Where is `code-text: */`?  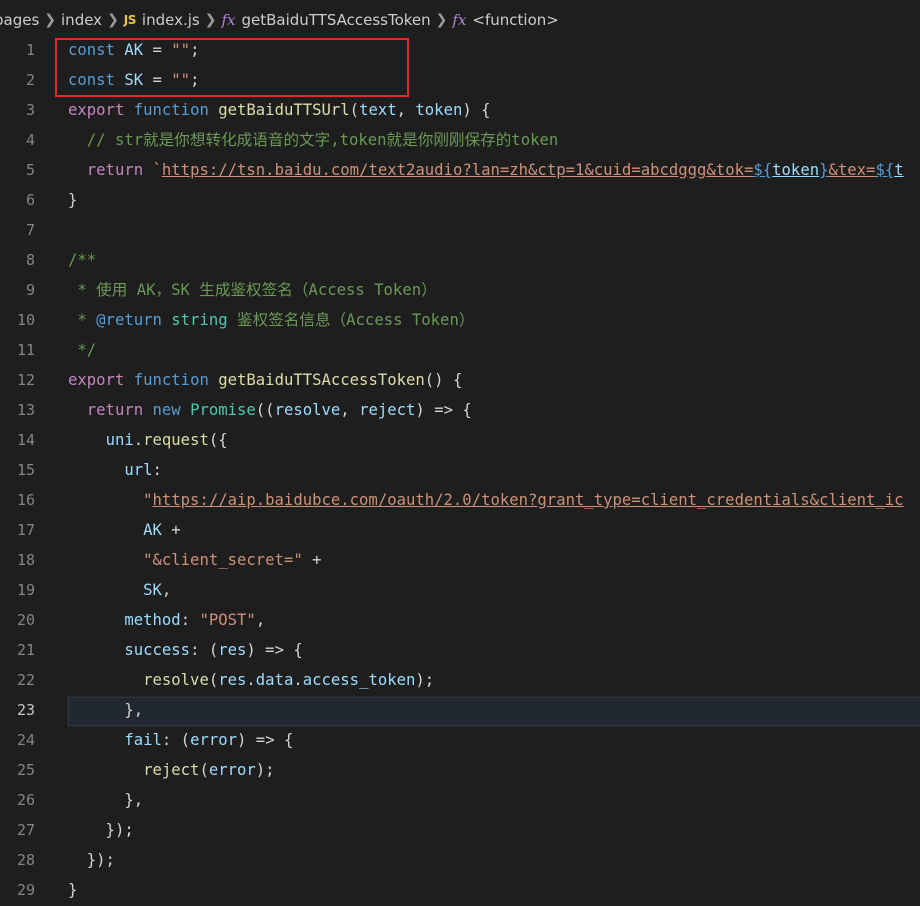 code-text: */ is located at coordinates (82, 350).